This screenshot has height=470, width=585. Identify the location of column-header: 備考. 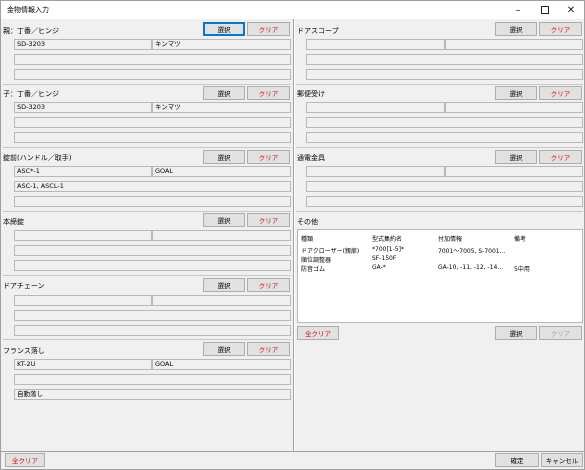
(520, 238).